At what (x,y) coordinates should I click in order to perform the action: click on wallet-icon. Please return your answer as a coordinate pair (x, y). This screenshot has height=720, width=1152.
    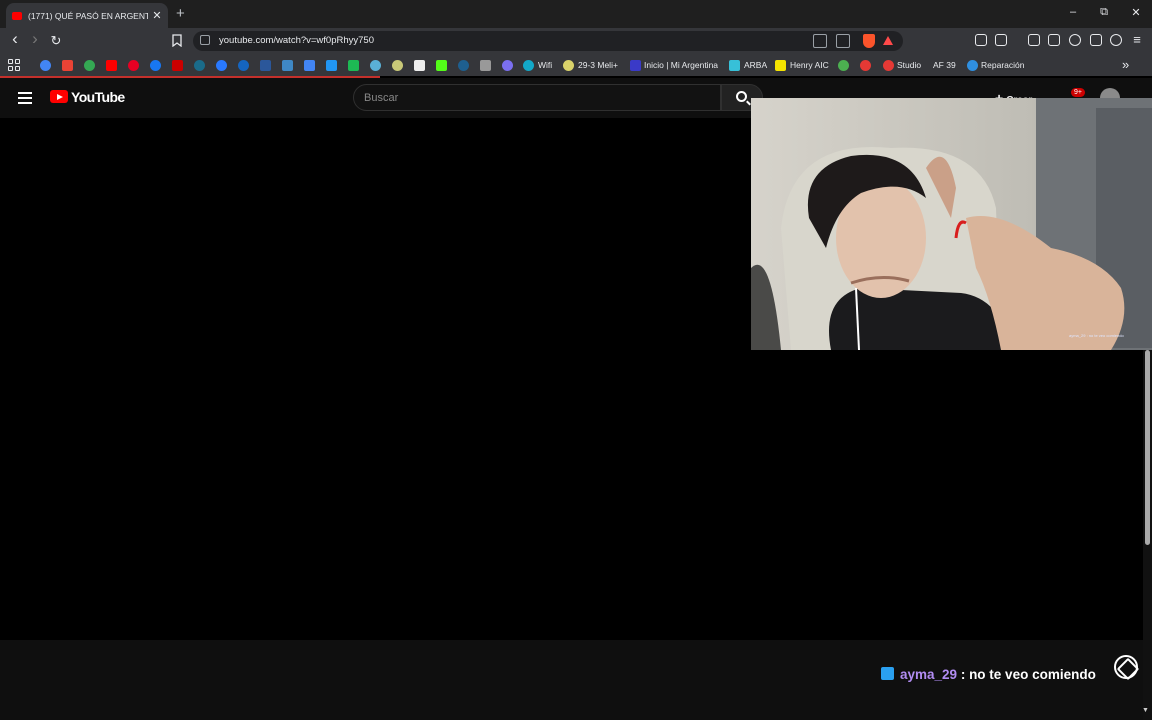
    Looking at the image, I should click on (1054, 40).